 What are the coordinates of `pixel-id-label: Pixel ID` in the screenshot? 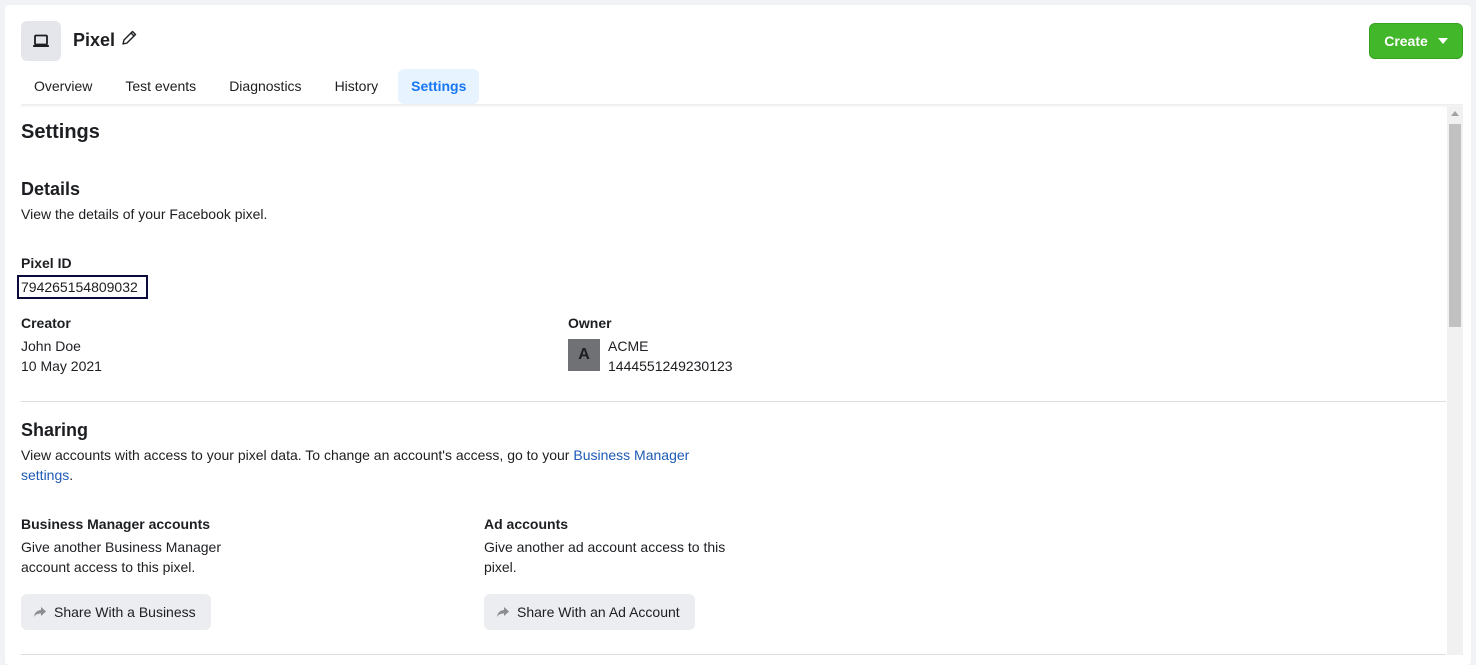 It's located at (46, 263).